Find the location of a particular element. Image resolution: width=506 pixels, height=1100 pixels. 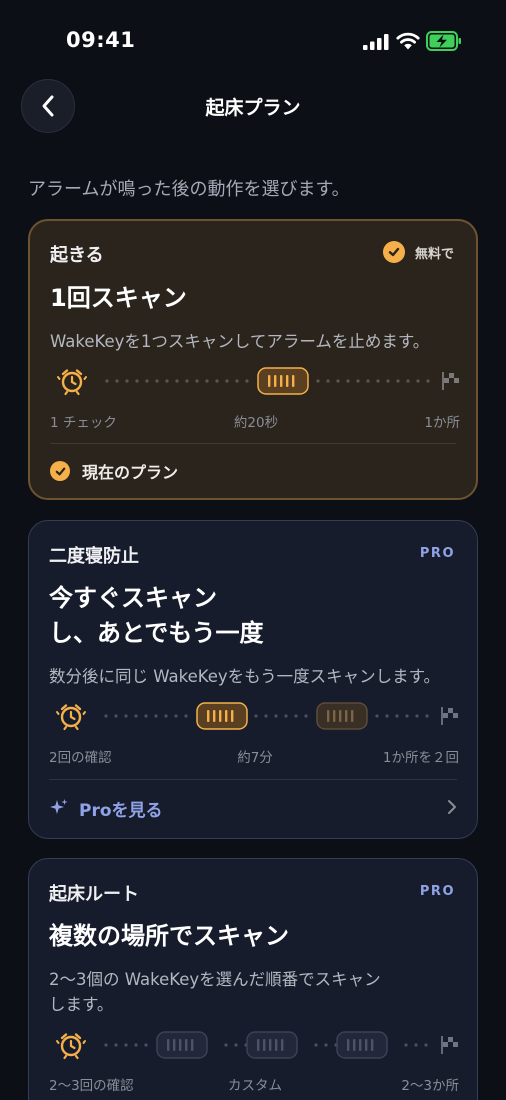

timeline-label-duration: 約20秒 is located at coordinates (256, 423).